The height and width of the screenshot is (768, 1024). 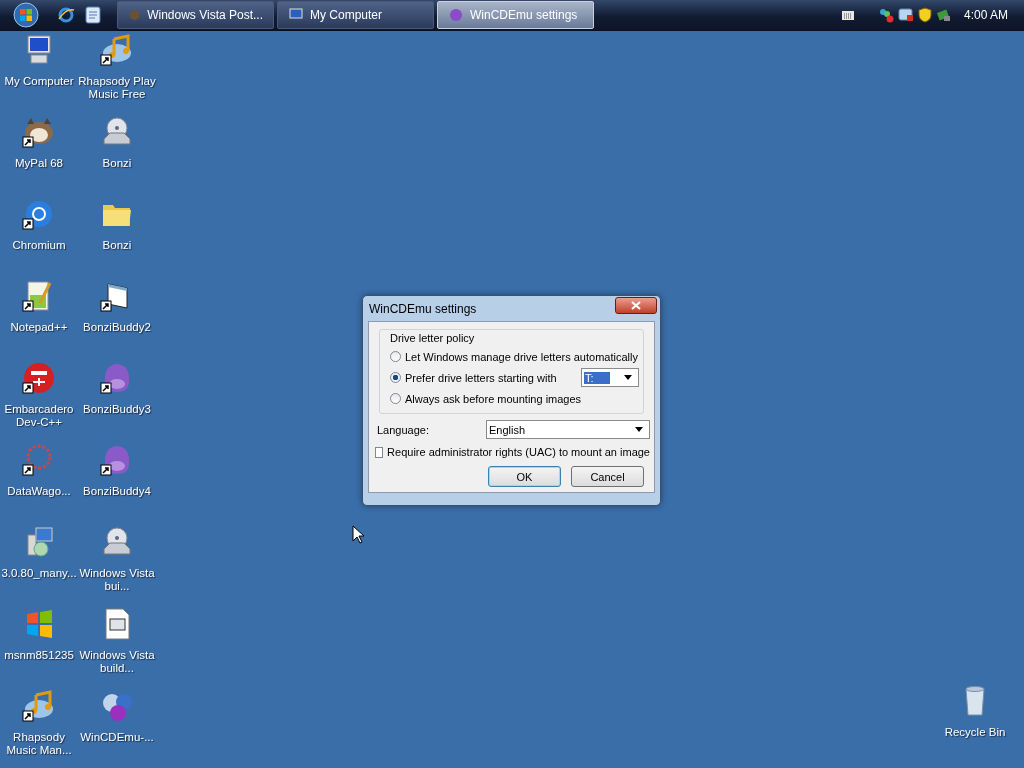 I want to click on taskbar-button: My Computer, so click(x=355, y=15).